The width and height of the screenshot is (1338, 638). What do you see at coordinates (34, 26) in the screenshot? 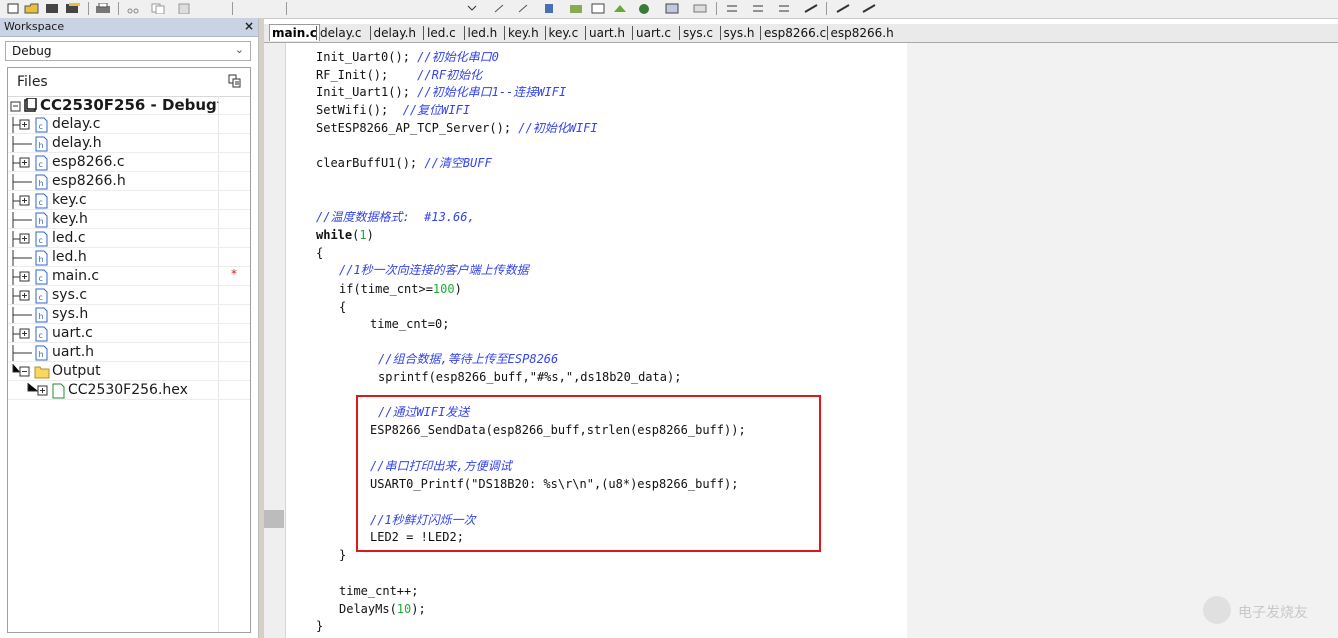
I see `workspace-title: Workspace` at bounding box center [34, 26].